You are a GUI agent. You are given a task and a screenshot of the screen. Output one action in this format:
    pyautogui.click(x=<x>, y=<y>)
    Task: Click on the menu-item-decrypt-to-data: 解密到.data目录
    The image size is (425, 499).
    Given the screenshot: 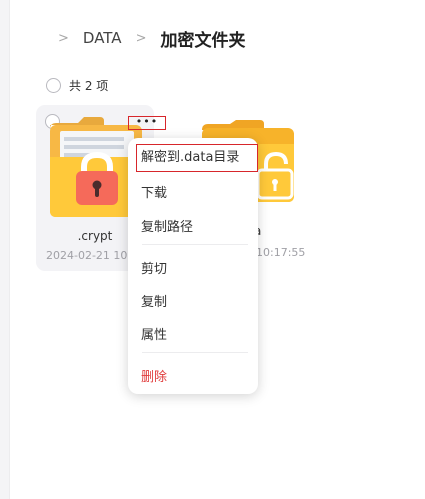 What is the action you would take?
    pyautogui.click(x=197, y=158)
    